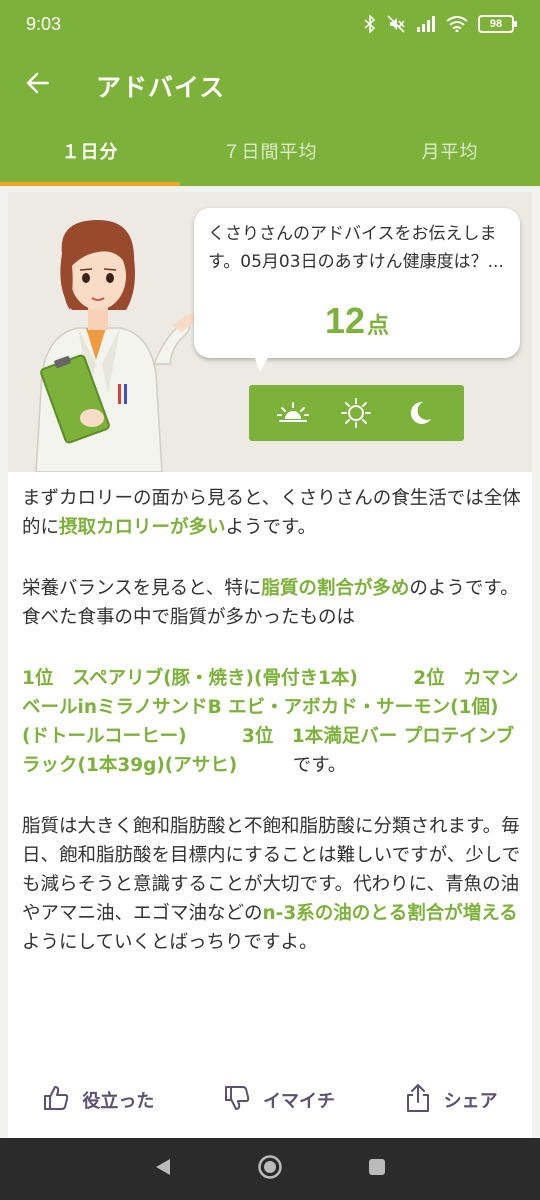  Describe the element at coordinates (118, 346) in the screenshot. I see `nurse-illustration` at that location.